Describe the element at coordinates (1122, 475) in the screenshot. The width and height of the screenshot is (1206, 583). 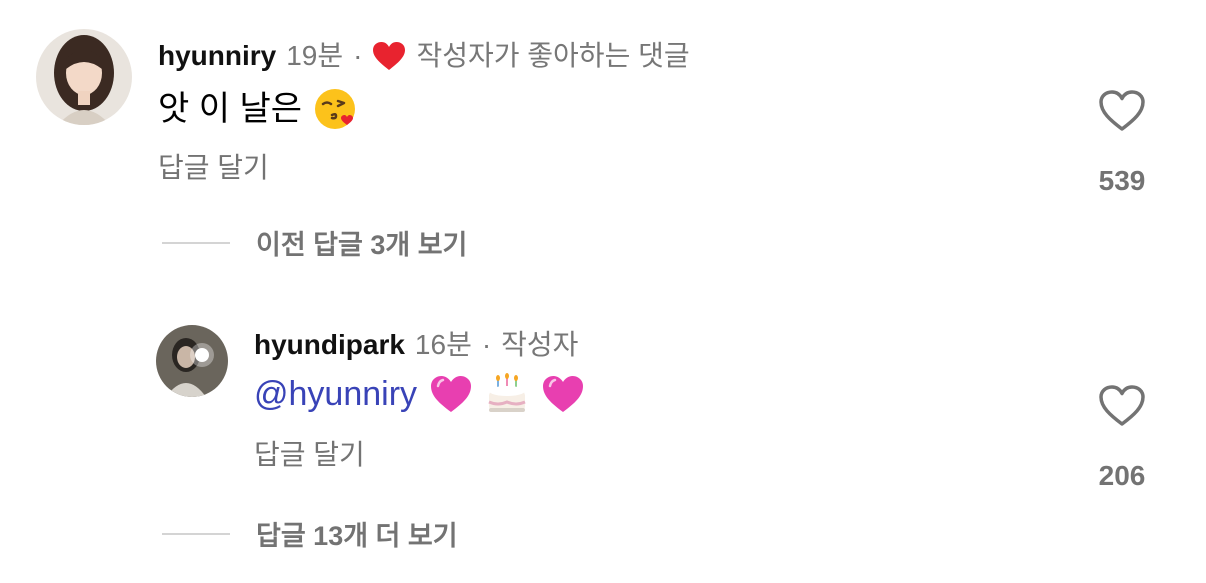
I see `like-count: 206` at that location.